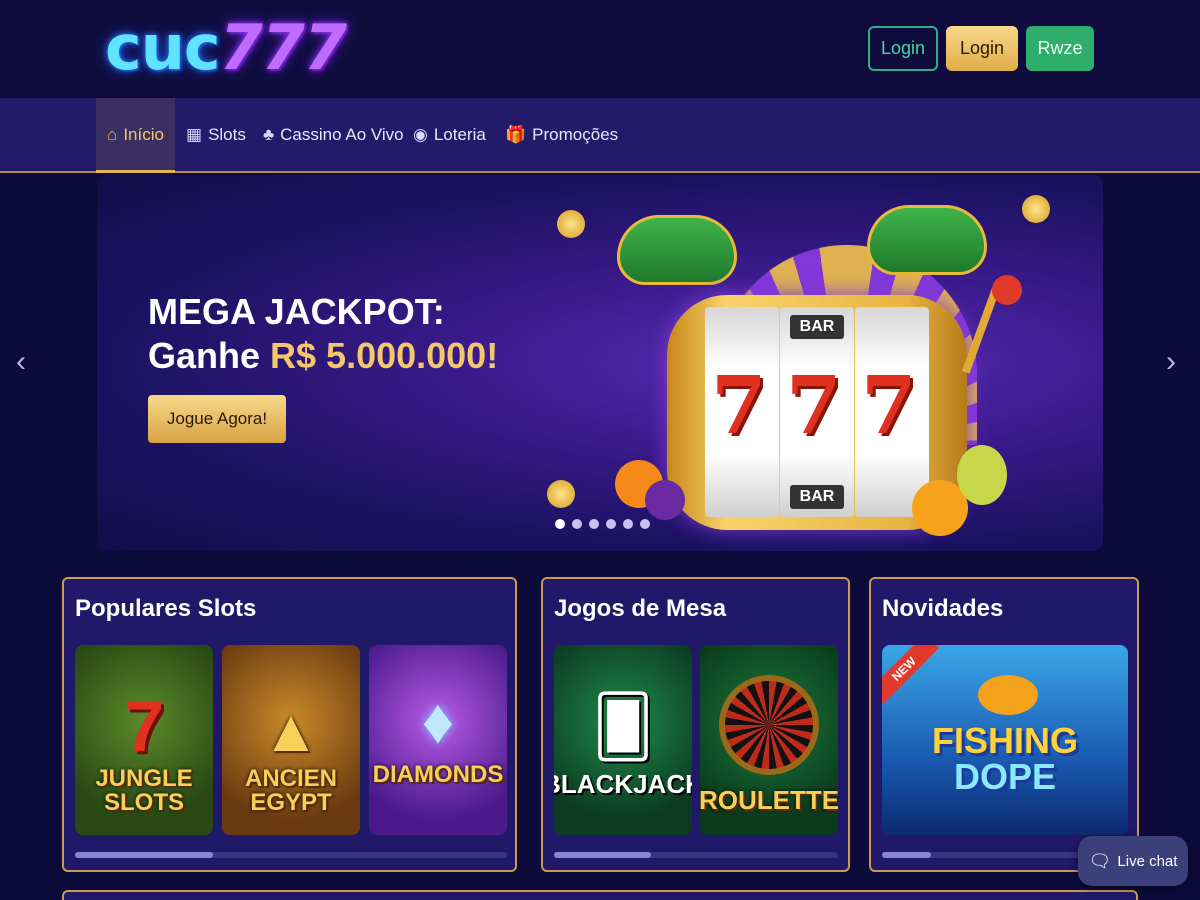 The height and width of the screenshot is (900, 1200). Describe the element at coordinates (943, 608) in the screenshot. I see `section-title: Novidades` at that location.